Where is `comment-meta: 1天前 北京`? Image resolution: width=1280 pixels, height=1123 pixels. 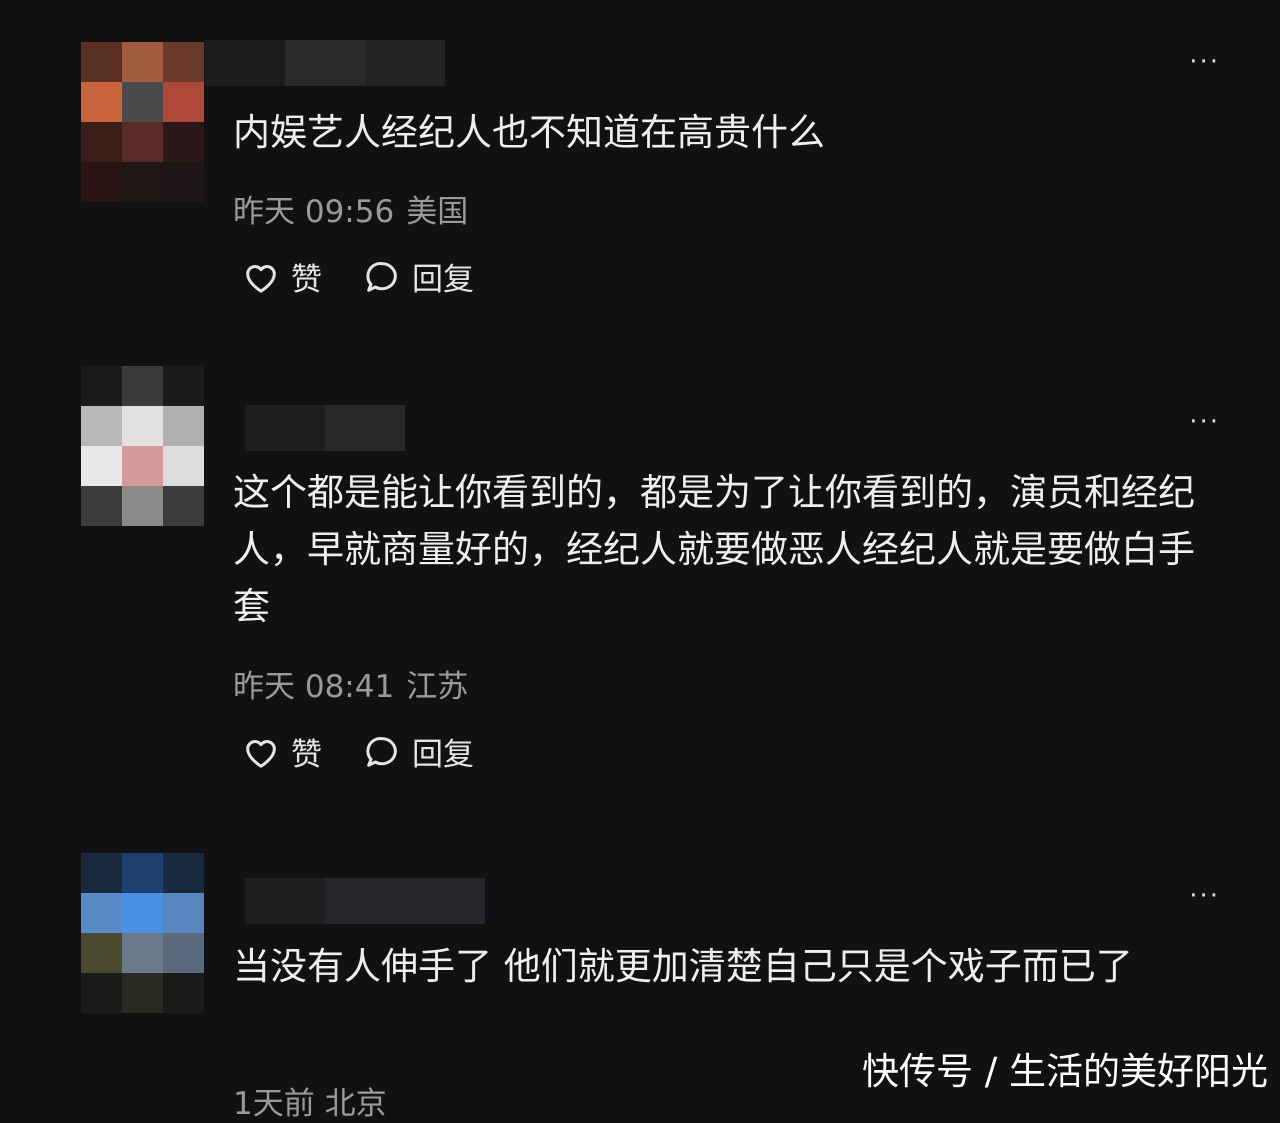 comment-meta: 1天前 北京 is located at coordinates (310, 1100).